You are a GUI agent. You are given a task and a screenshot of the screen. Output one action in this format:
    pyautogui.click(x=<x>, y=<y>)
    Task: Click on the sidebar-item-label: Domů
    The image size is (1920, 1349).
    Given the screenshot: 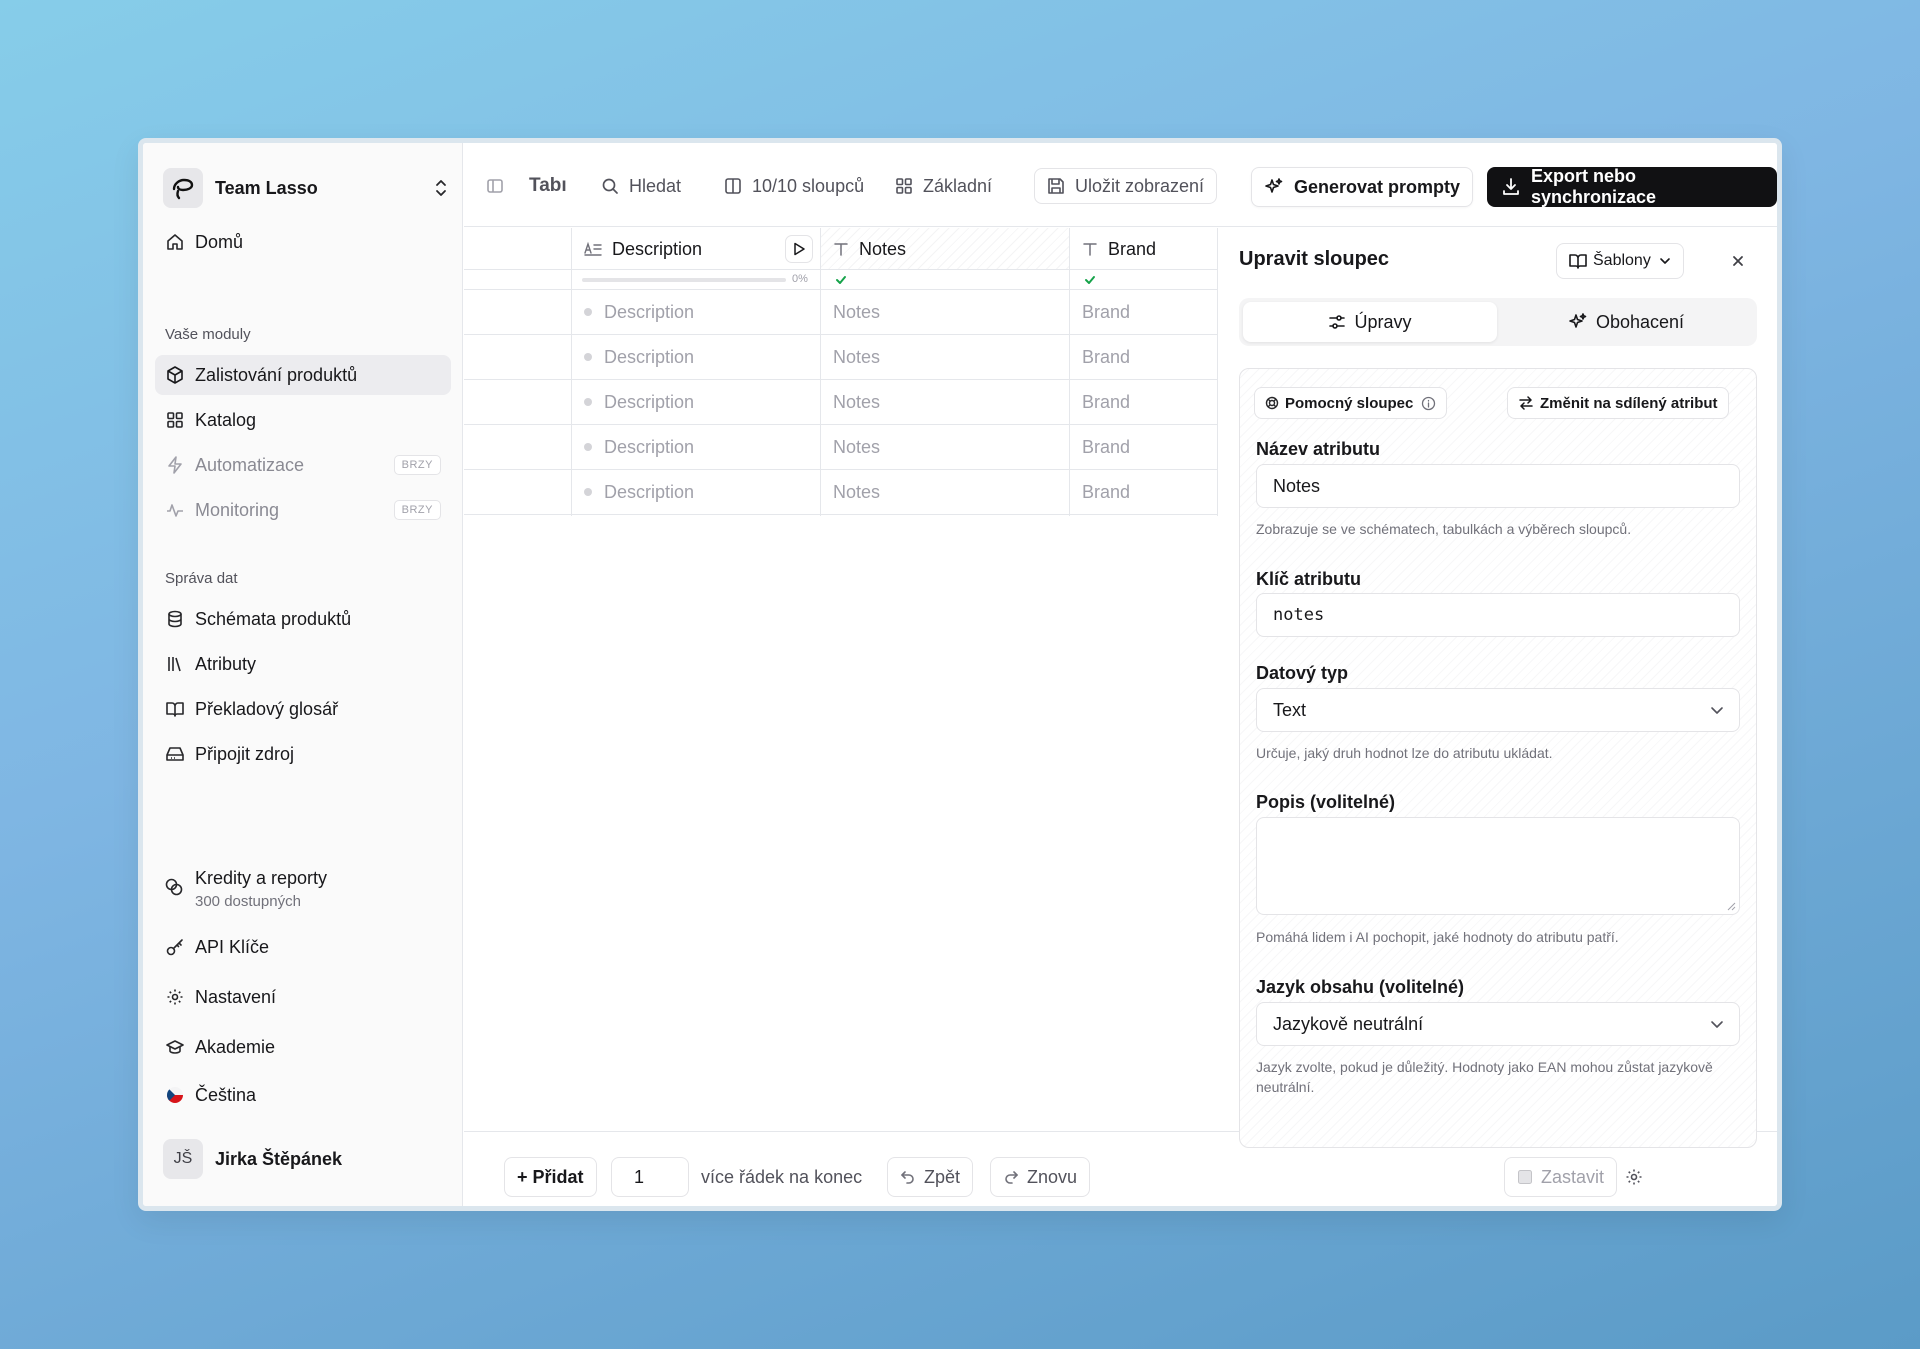 What is the action you would take?
    pyautogui.click(x=219, y=241)
    